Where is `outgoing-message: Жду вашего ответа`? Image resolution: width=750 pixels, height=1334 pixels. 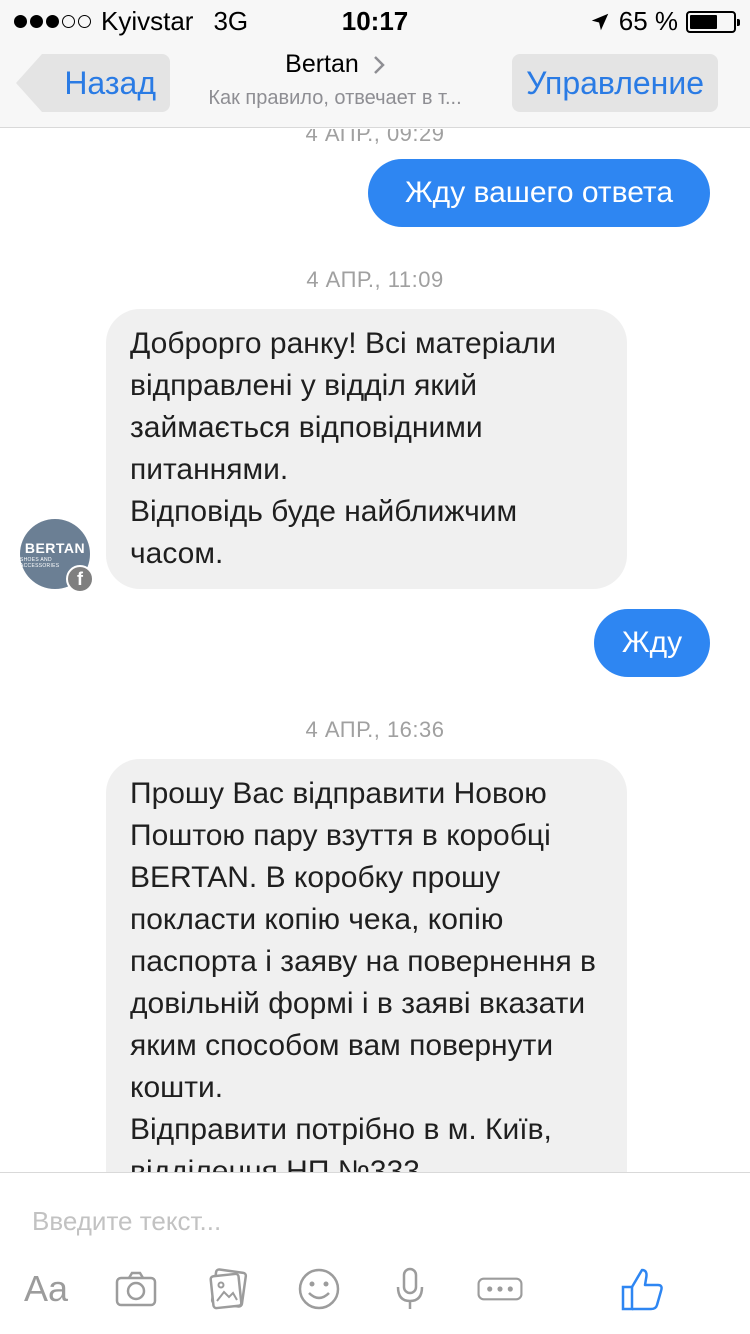 outgoing-message: Жду вашего ответа is located at coordinates (539, 193).